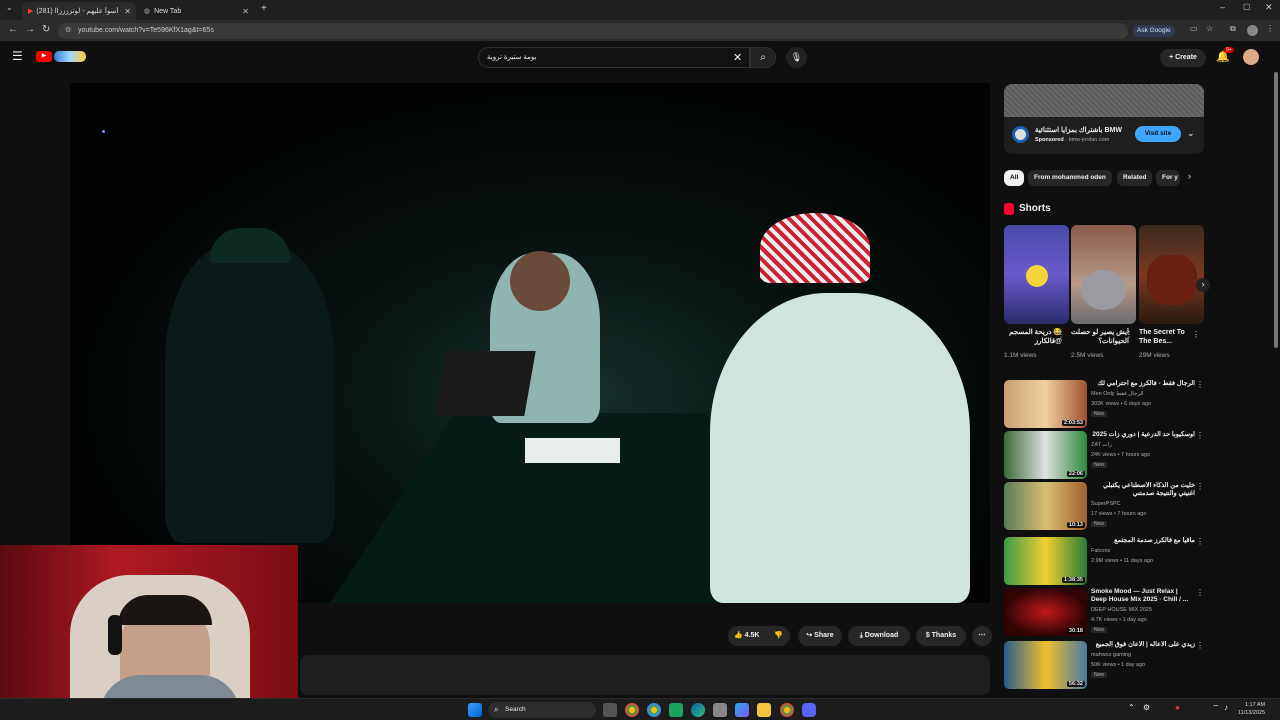  I want to click on more-actions-button: ⋯, so click(982, 636).